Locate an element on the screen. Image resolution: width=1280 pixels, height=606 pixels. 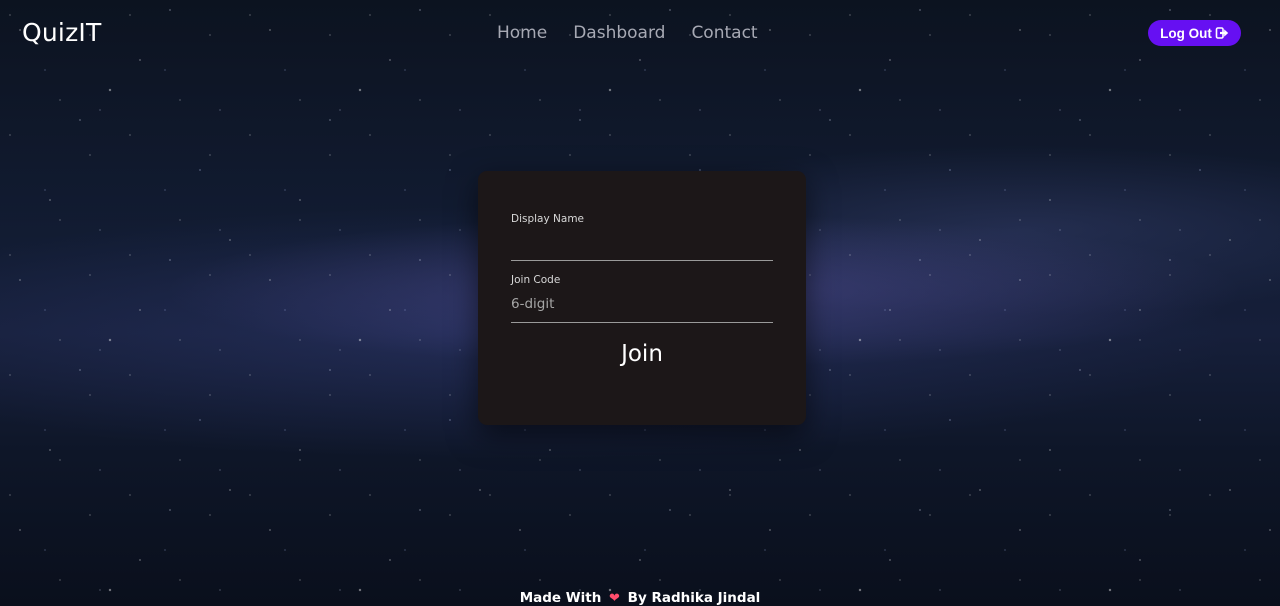
display-name-field: Display Name is located at coordinates (642, 237).